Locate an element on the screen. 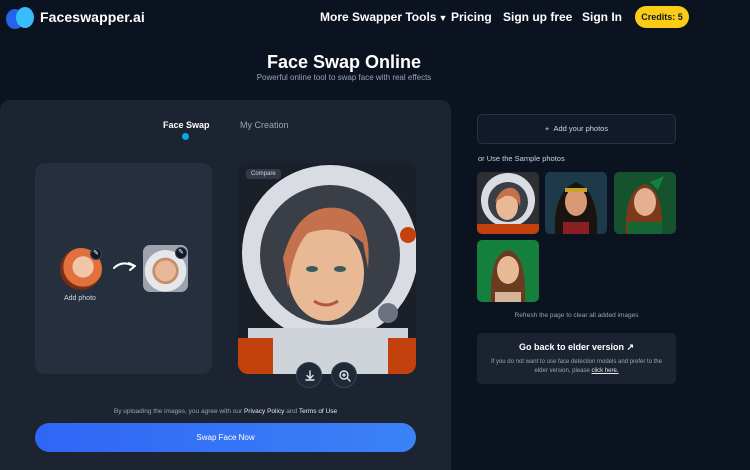 The width and height of the screenshot is (750, 470). add-photos-button: + Add your photos is located at coordinates (576, 129).